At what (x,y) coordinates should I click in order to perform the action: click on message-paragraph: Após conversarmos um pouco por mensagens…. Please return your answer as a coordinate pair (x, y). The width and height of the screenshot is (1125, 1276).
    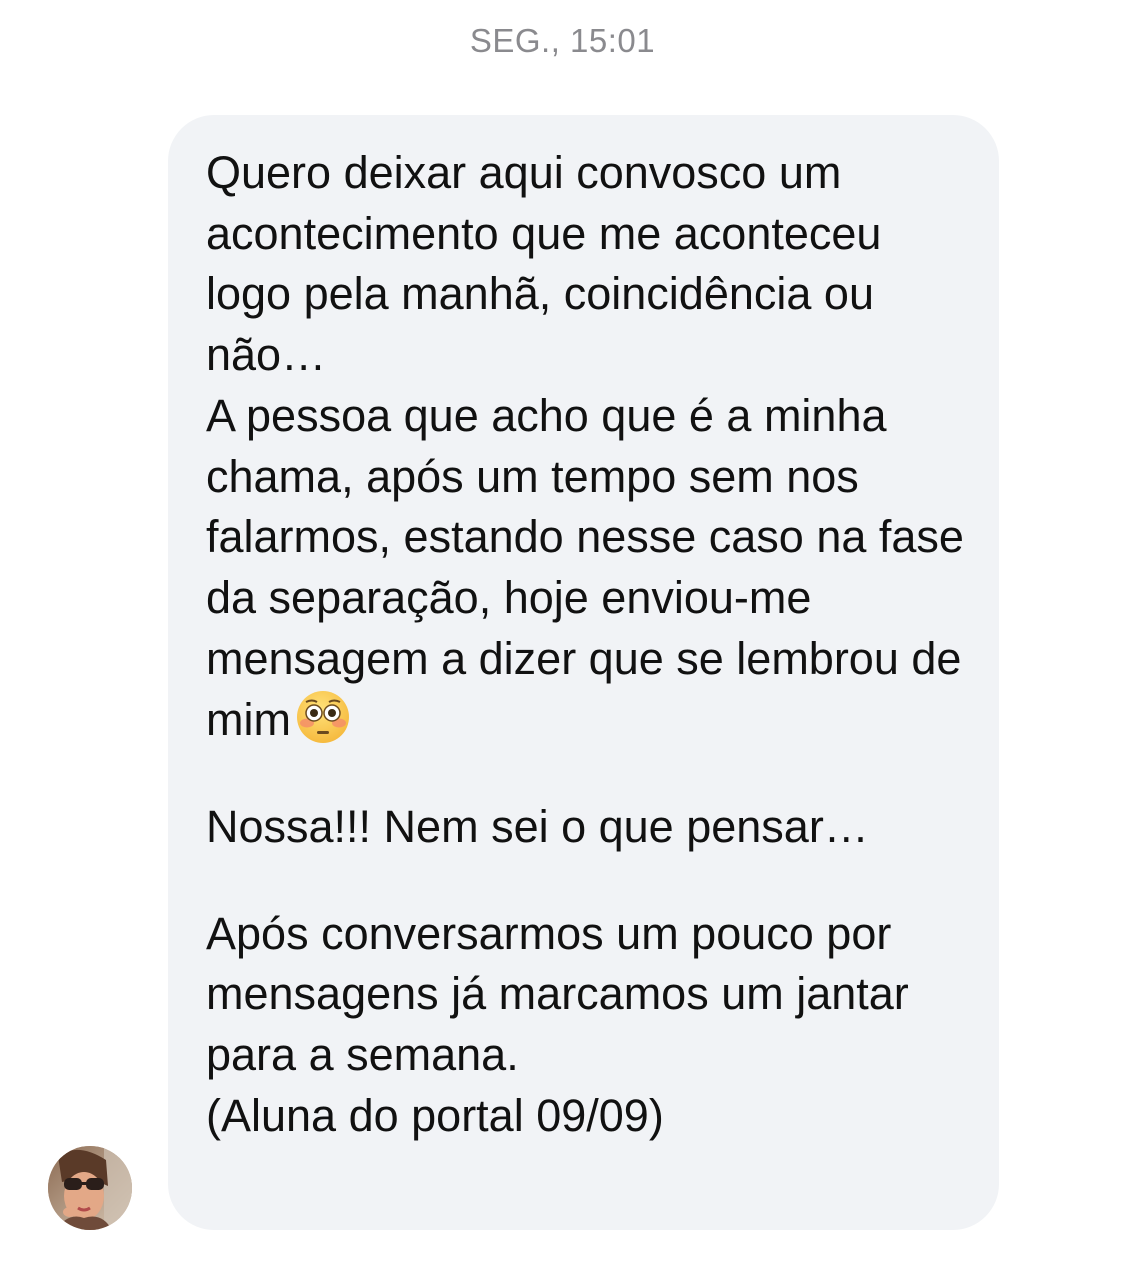
    Looking at the image, I should click on (557, 994).